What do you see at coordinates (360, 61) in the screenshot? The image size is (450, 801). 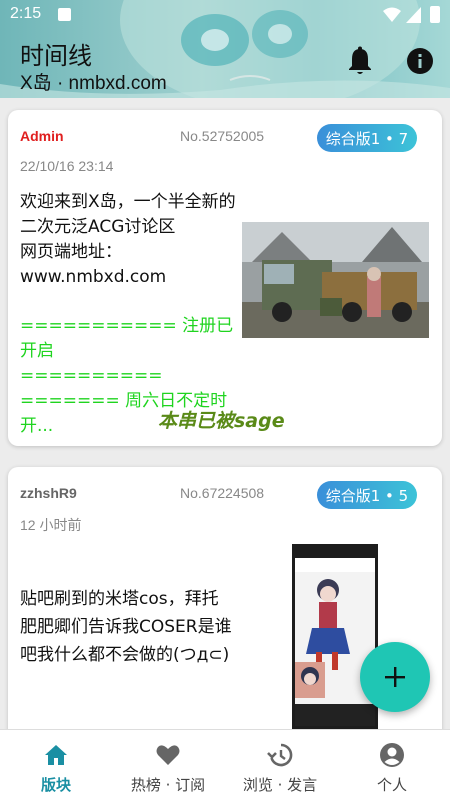 I see `bell-icon` at bounding box center [360, 61].